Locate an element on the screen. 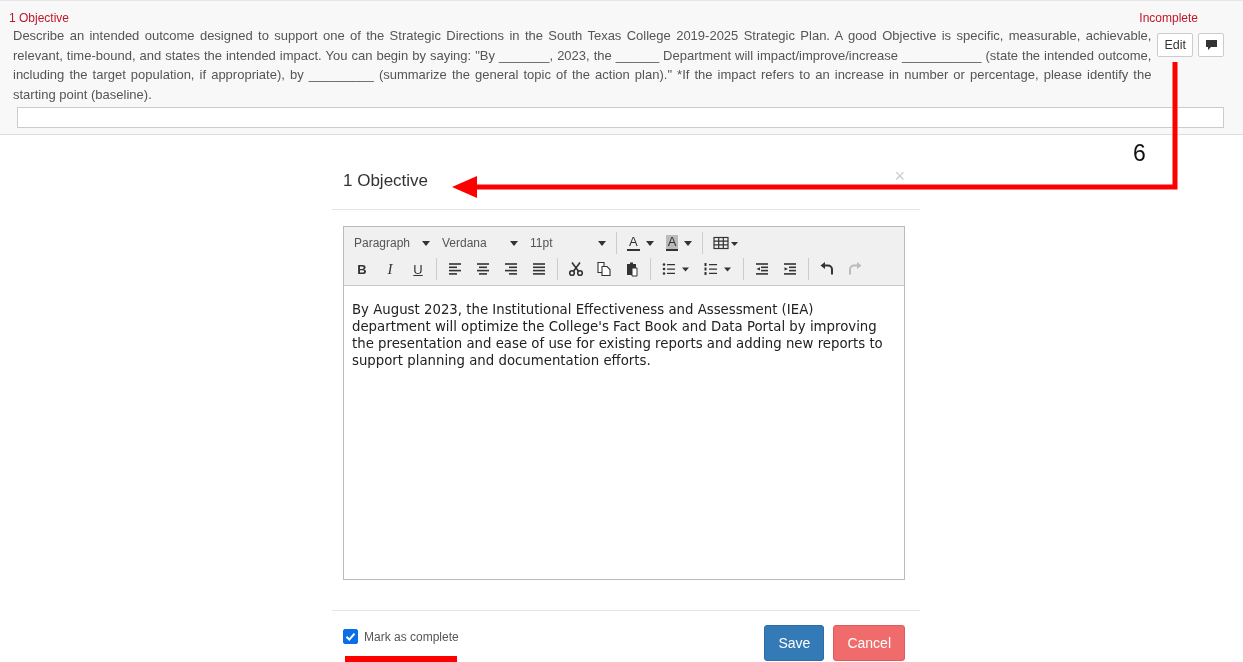  redo-icon is located at coordinates (855, 269).